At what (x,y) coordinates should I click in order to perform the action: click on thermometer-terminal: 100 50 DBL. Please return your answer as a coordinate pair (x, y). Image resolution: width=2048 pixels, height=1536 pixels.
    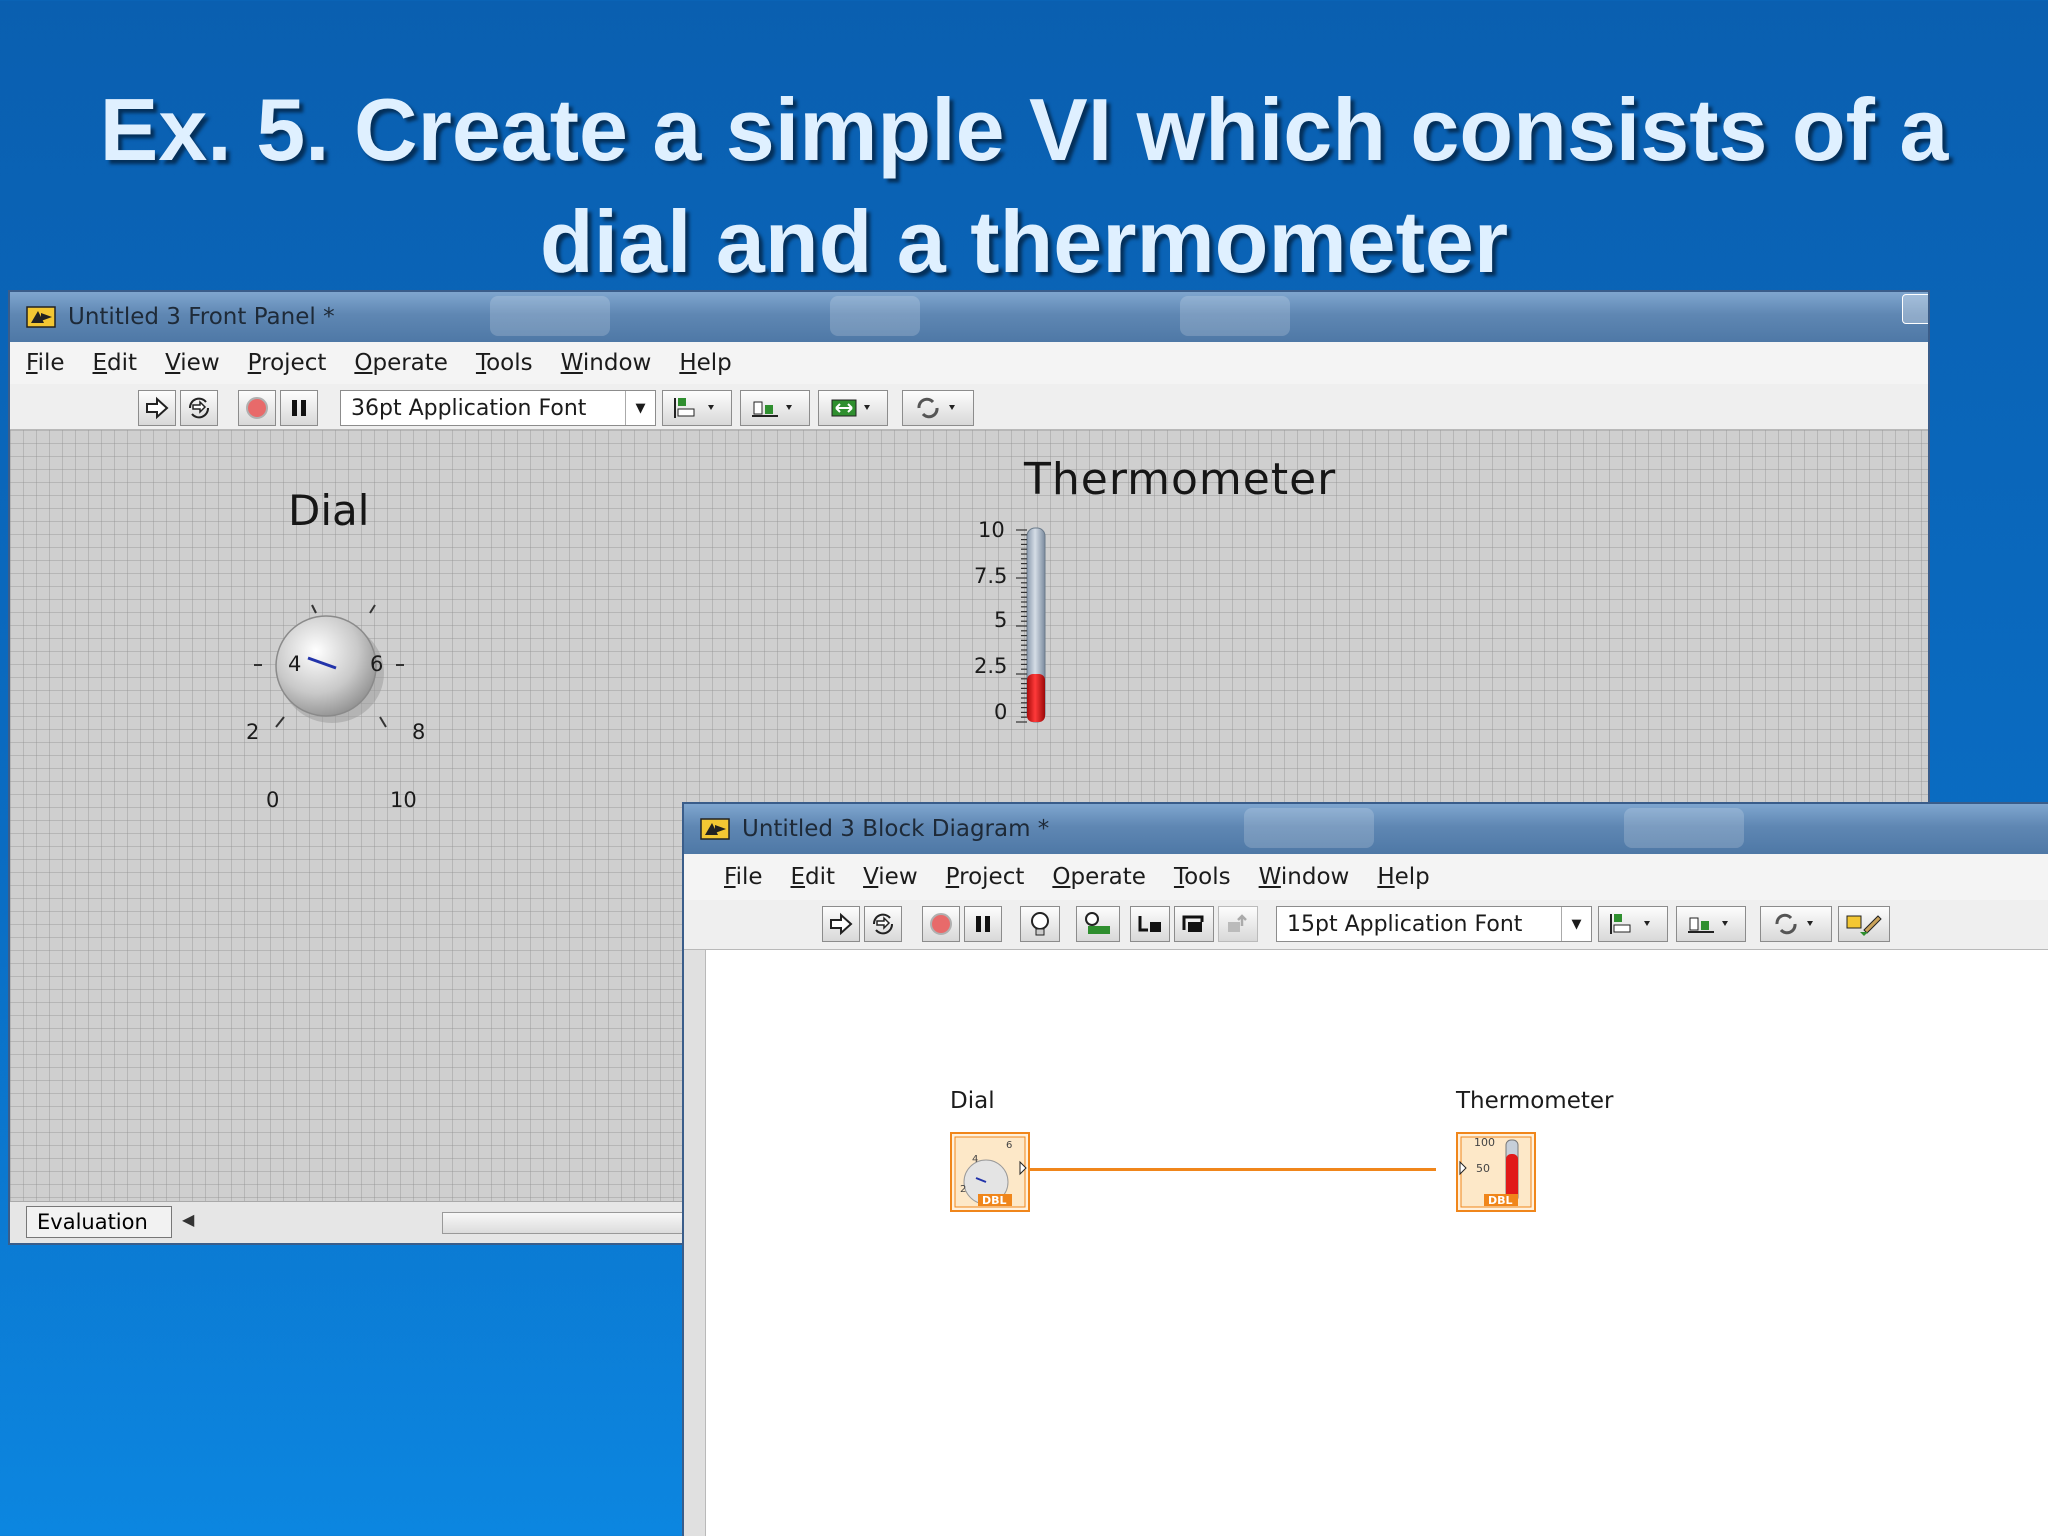
    Looking at the image, I should click on (1496, 1172).